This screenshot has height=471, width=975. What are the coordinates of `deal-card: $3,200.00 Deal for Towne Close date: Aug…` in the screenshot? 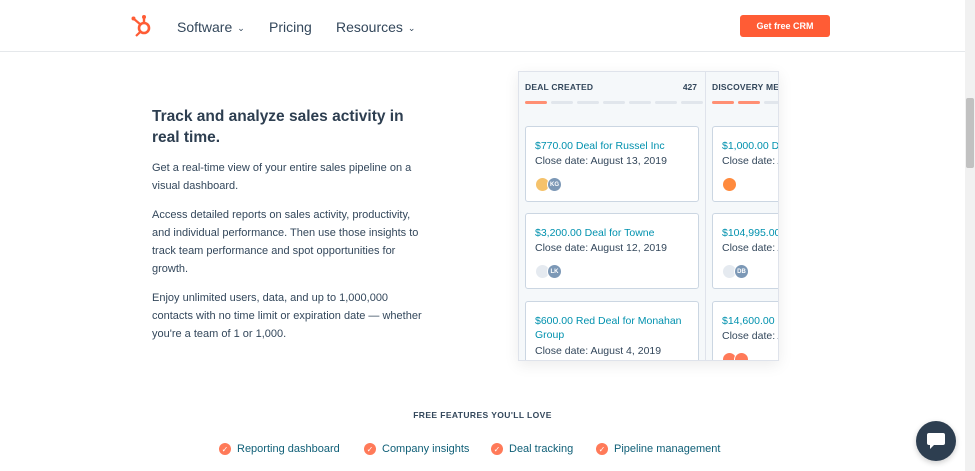 It's located at (612, 251).